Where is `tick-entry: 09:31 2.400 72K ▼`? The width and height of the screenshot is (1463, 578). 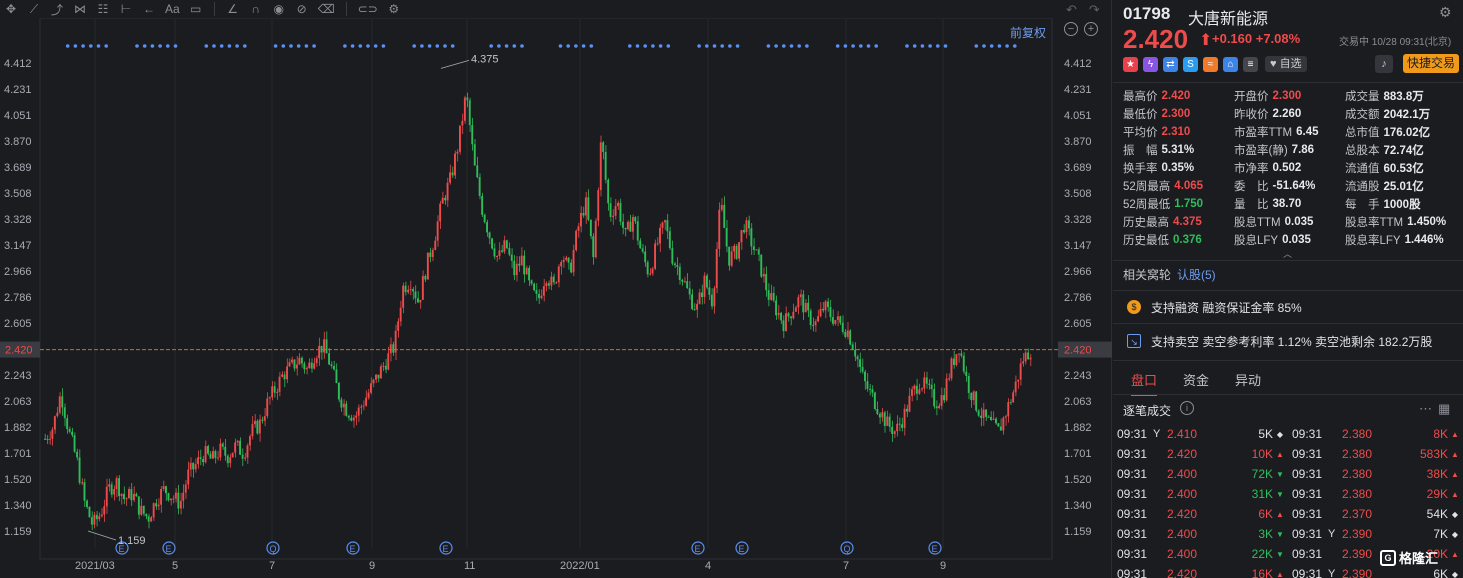
tick-entry: 09:31 2.400 72K ▼ is located at coordinates (1200, 474).